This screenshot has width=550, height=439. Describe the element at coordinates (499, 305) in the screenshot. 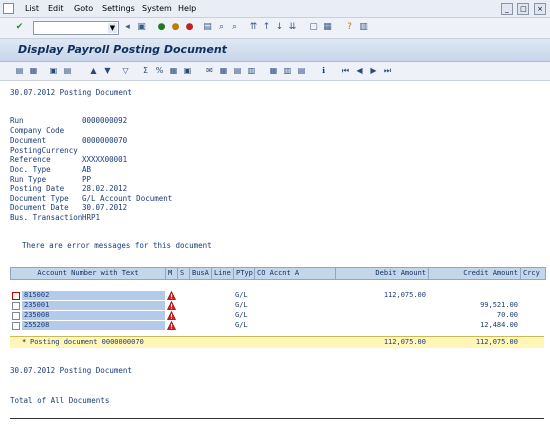

I see `credit-cell: 99,521.00` at that location.